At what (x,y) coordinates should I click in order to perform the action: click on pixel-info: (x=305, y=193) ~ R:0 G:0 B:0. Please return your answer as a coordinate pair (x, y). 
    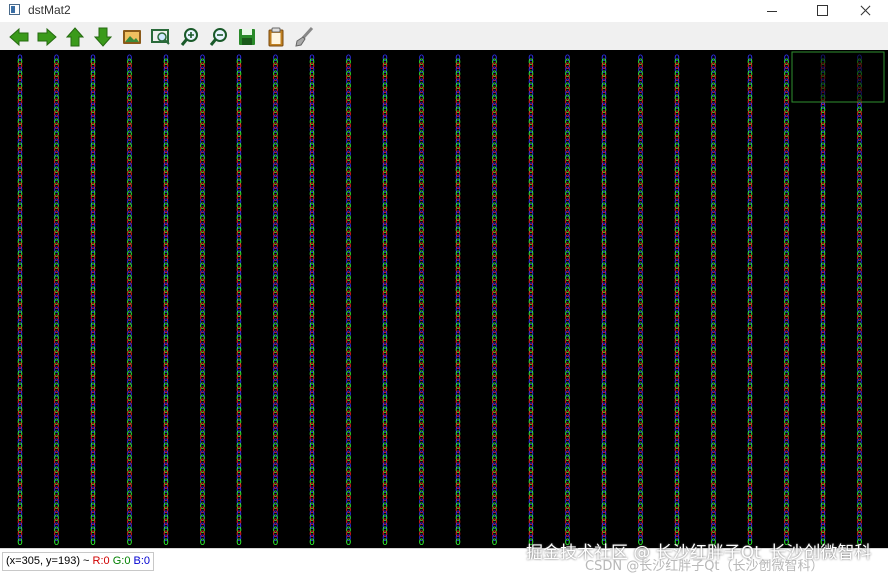
    Looking at the image, I should click on (78, 561).